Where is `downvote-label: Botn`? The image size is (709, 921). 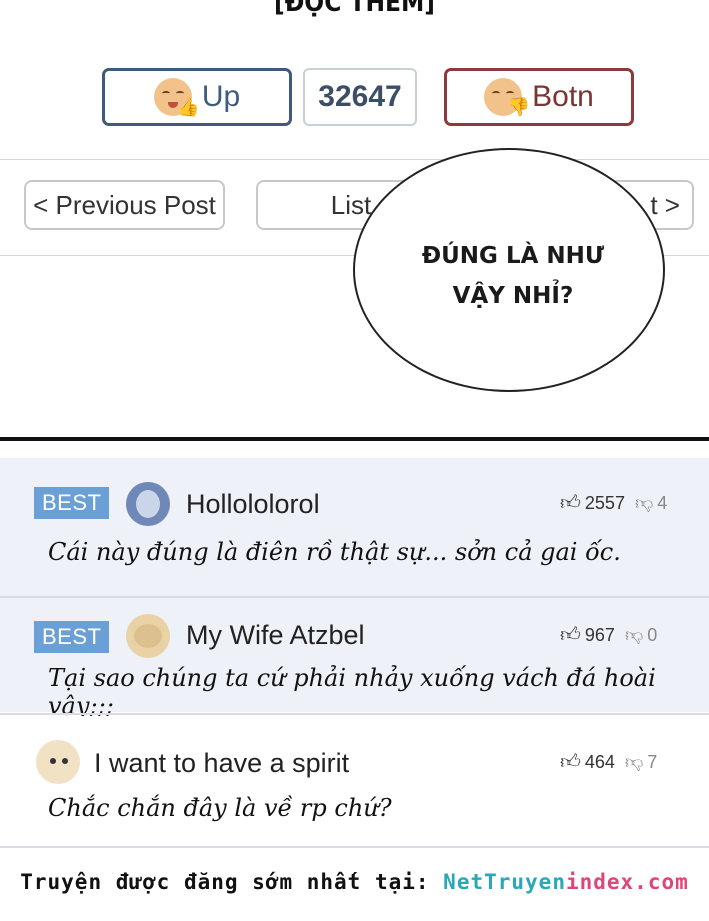
downvote-label: Botn is located at coordinates (563, 96).